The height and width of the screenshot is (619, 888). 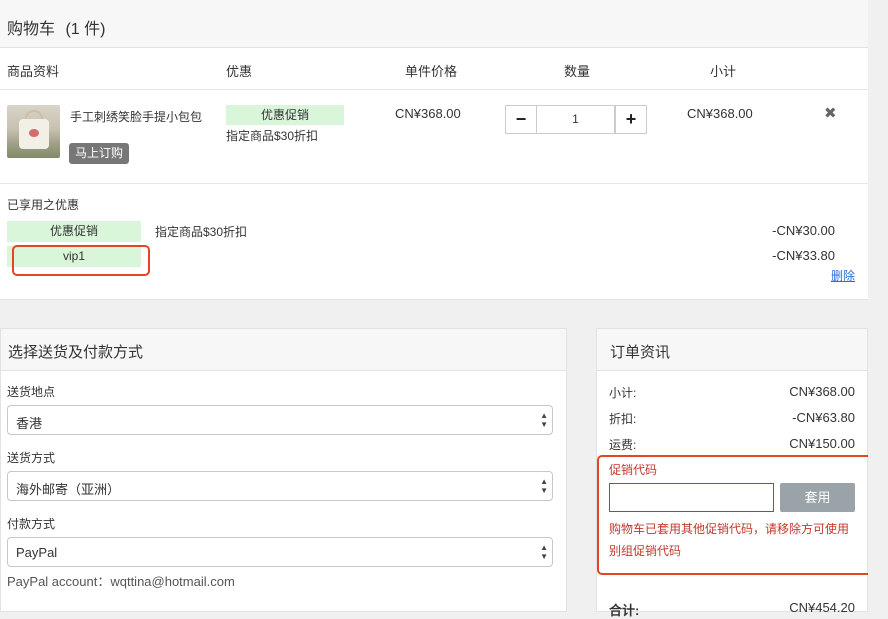 What do you see at coordinates (878, 306) in the screenshot?
I see `scrollbar` at bounding box center [878, 306].